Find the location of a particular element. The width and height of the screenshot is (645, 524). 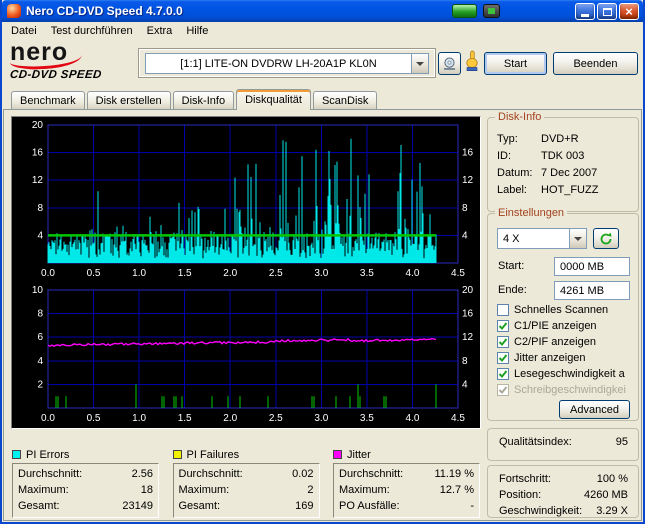

checkbox-c1-pie-anzeigen: C1/PIE anzeigen is located at coordinates (566, 326).